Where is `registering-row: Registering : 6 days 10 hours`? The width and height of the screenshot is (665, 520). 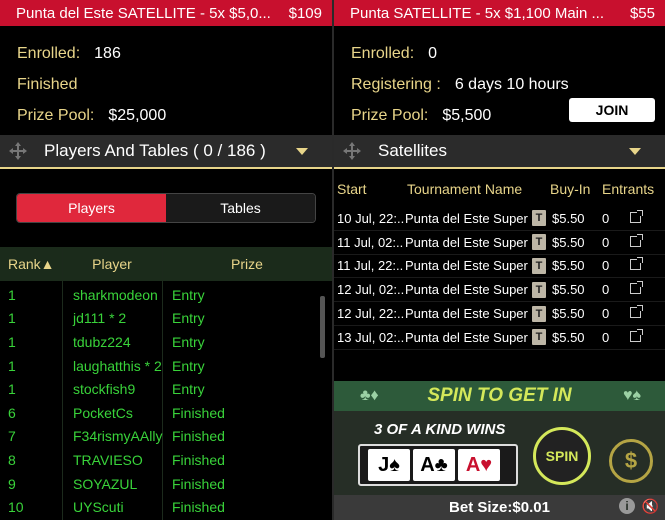 registering-row: Registering : 6 days 10 hours is located at coordinates (508, 84).